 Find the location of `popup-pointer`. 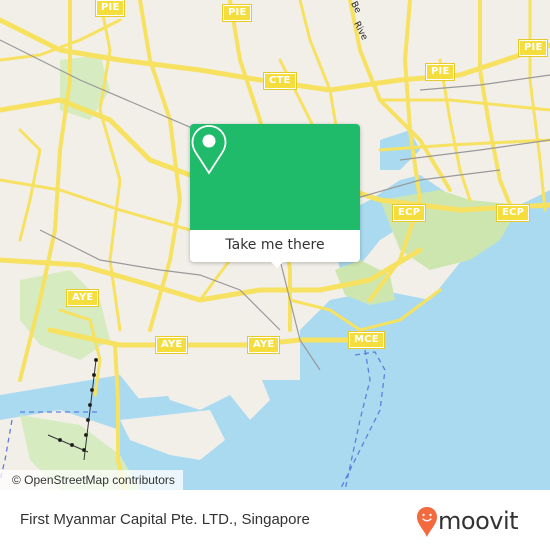

popup-pointer is located at coordinates (277, 264).